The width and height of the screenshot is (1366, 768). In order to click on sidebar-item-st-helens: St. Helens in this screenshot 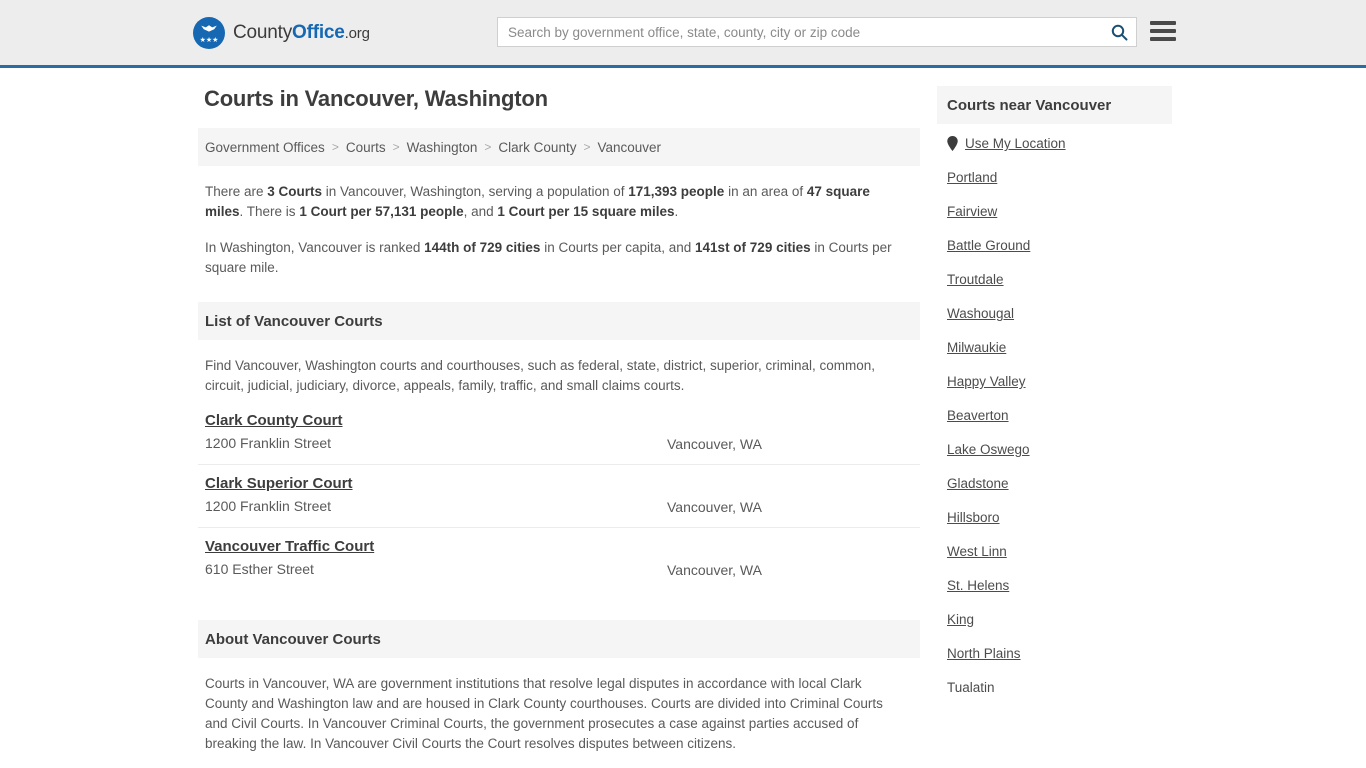, I will do `click(1059, 585)`.